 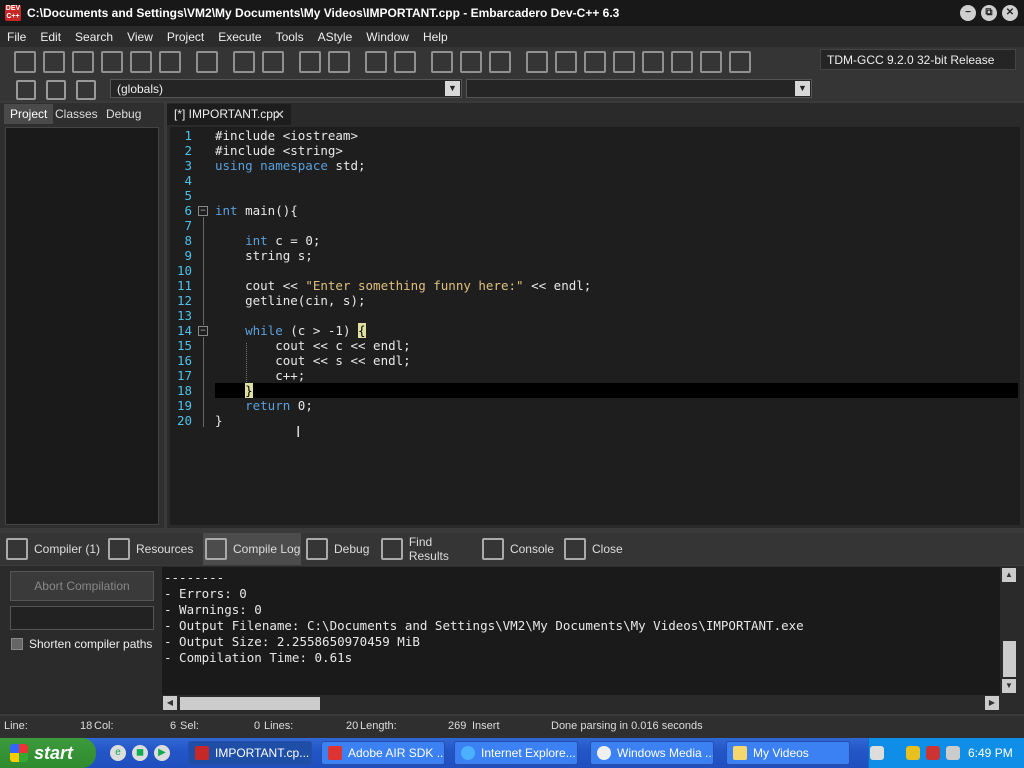 I want to click on volume-icon, so click(x=953, y=753).